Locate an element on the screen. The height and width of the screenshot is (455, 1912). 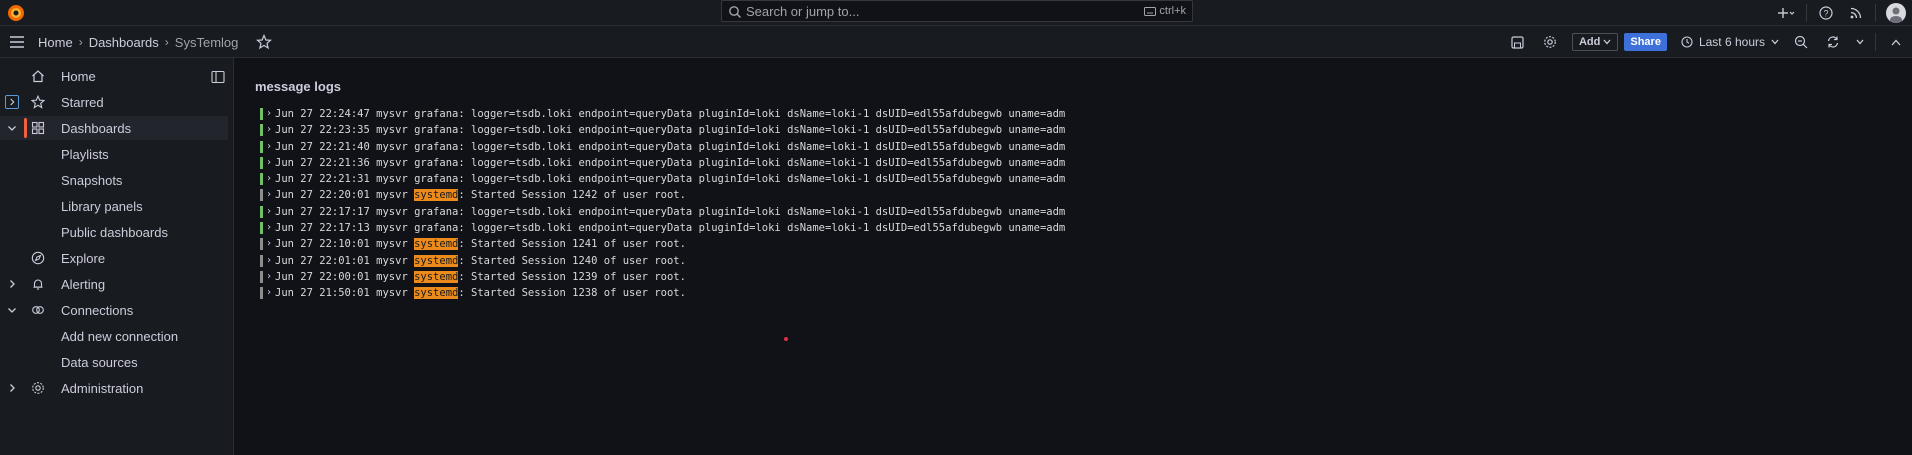
sidebar-item-label: Starred is located at coordinates (82, 102).